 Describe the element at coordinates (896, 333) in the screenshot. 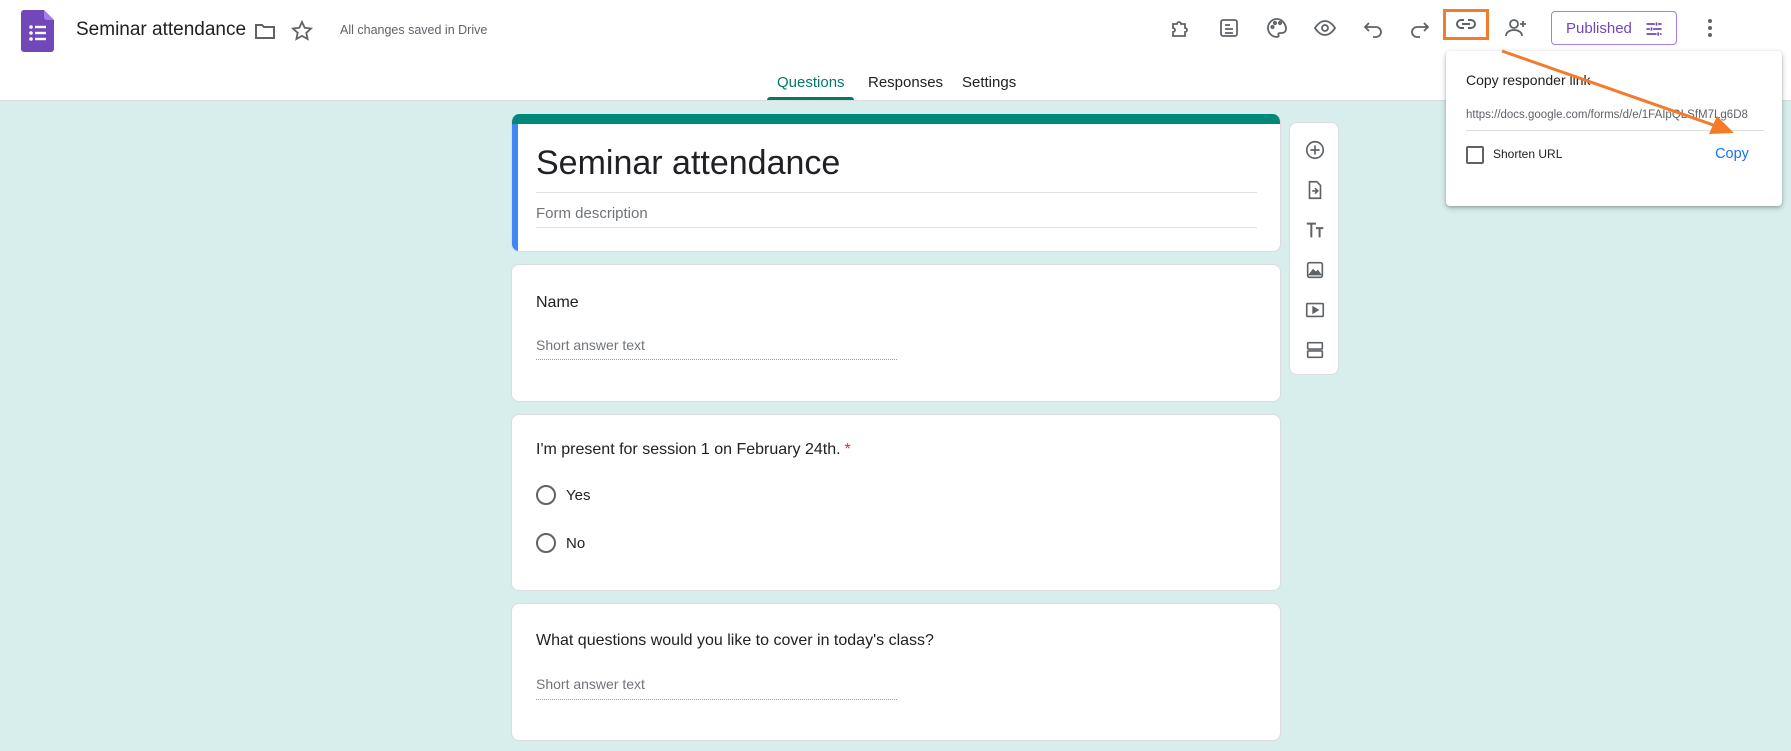

I see `question-card-name: Name Short answer text` at that location.